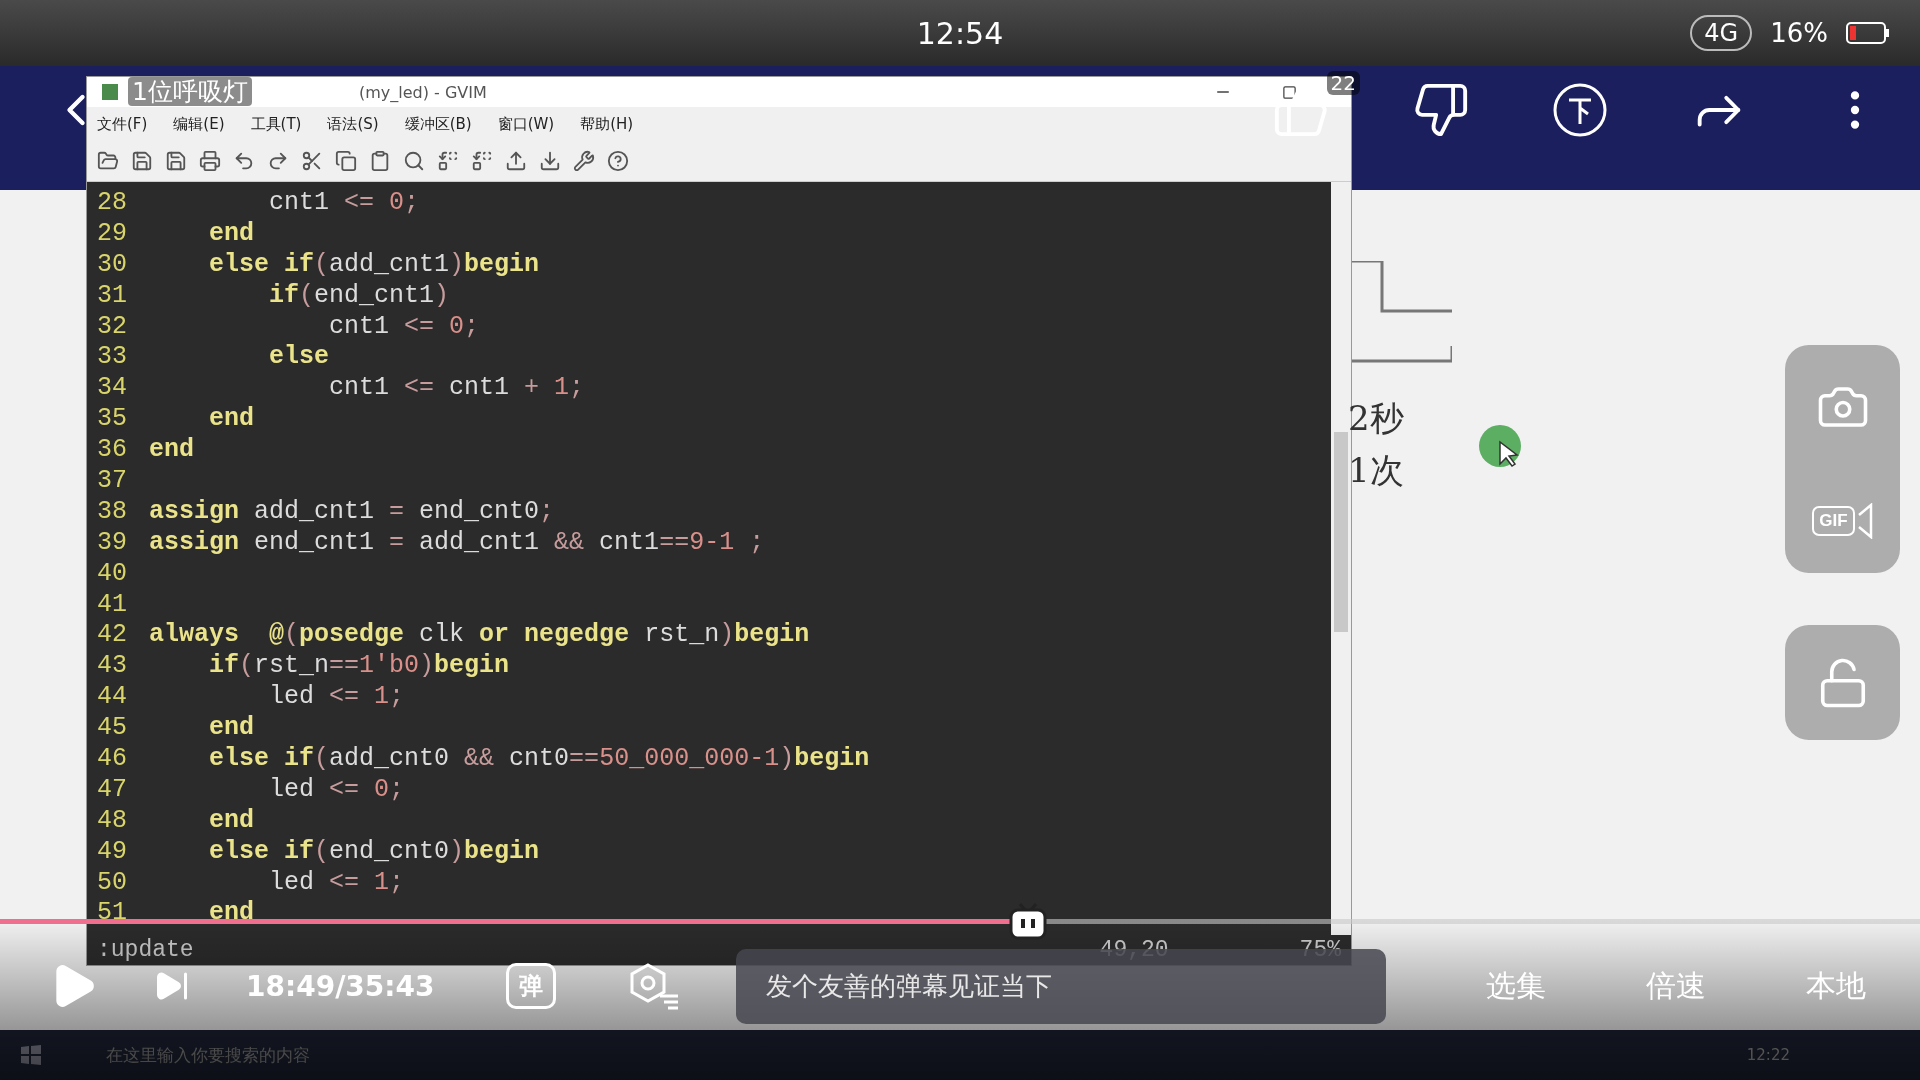  What do you see at coordinates (112, 667) in the screenshot?
I see `line-number: 43` at bounding box center [112, 667].